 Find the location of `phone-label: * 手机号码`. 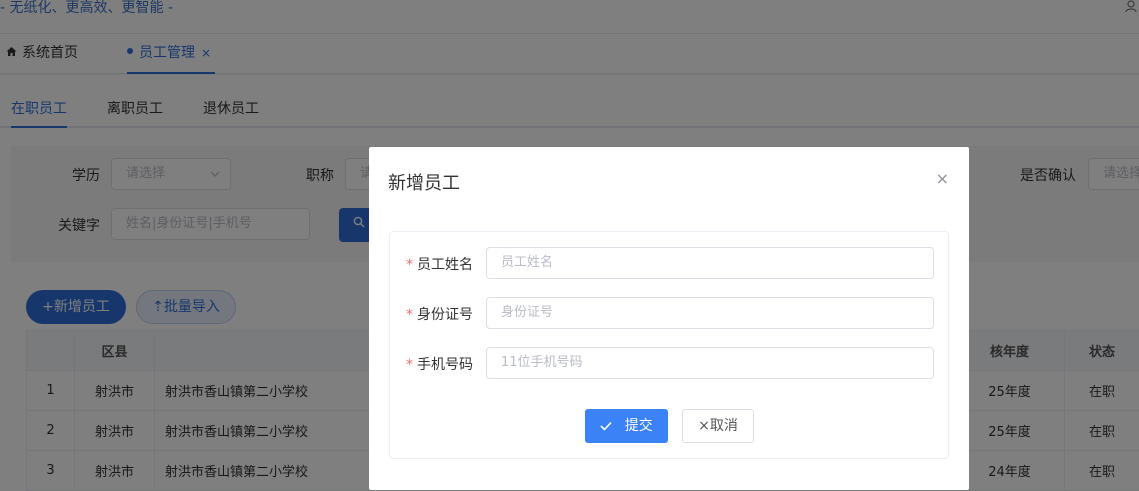

phone-label: * 手机号码 is located at coordinates (439, 365).